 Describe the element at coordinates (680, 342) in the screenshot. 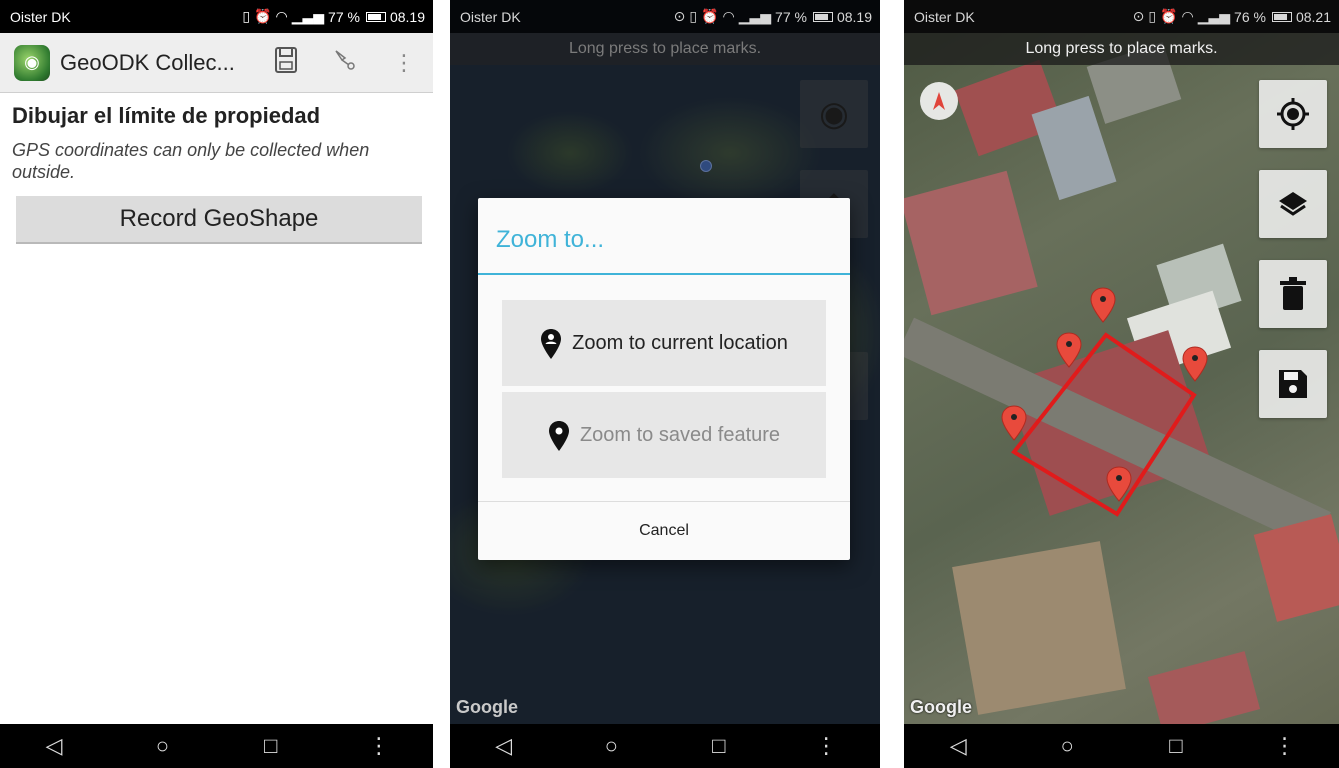

I see `zoom-current-label: Zoom to current location` at that location.